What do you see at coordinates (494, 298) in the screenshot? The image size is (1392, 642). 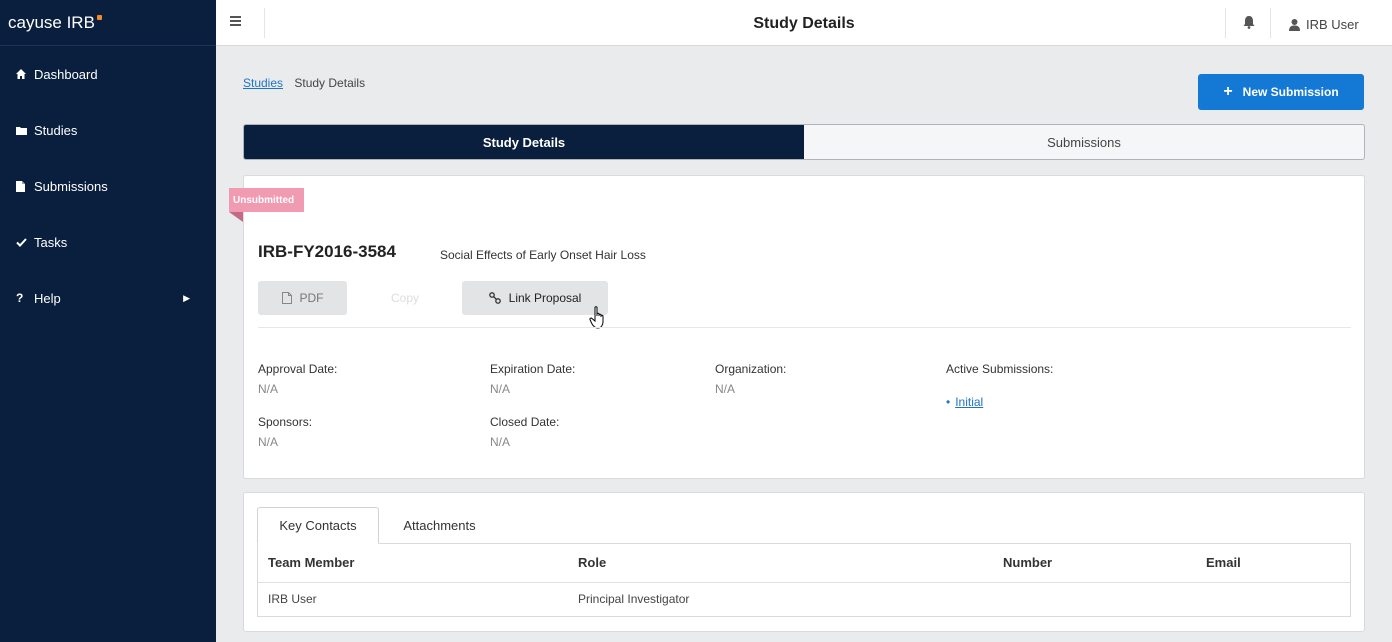 I see `link-icon` at bounding box center [494, 298].